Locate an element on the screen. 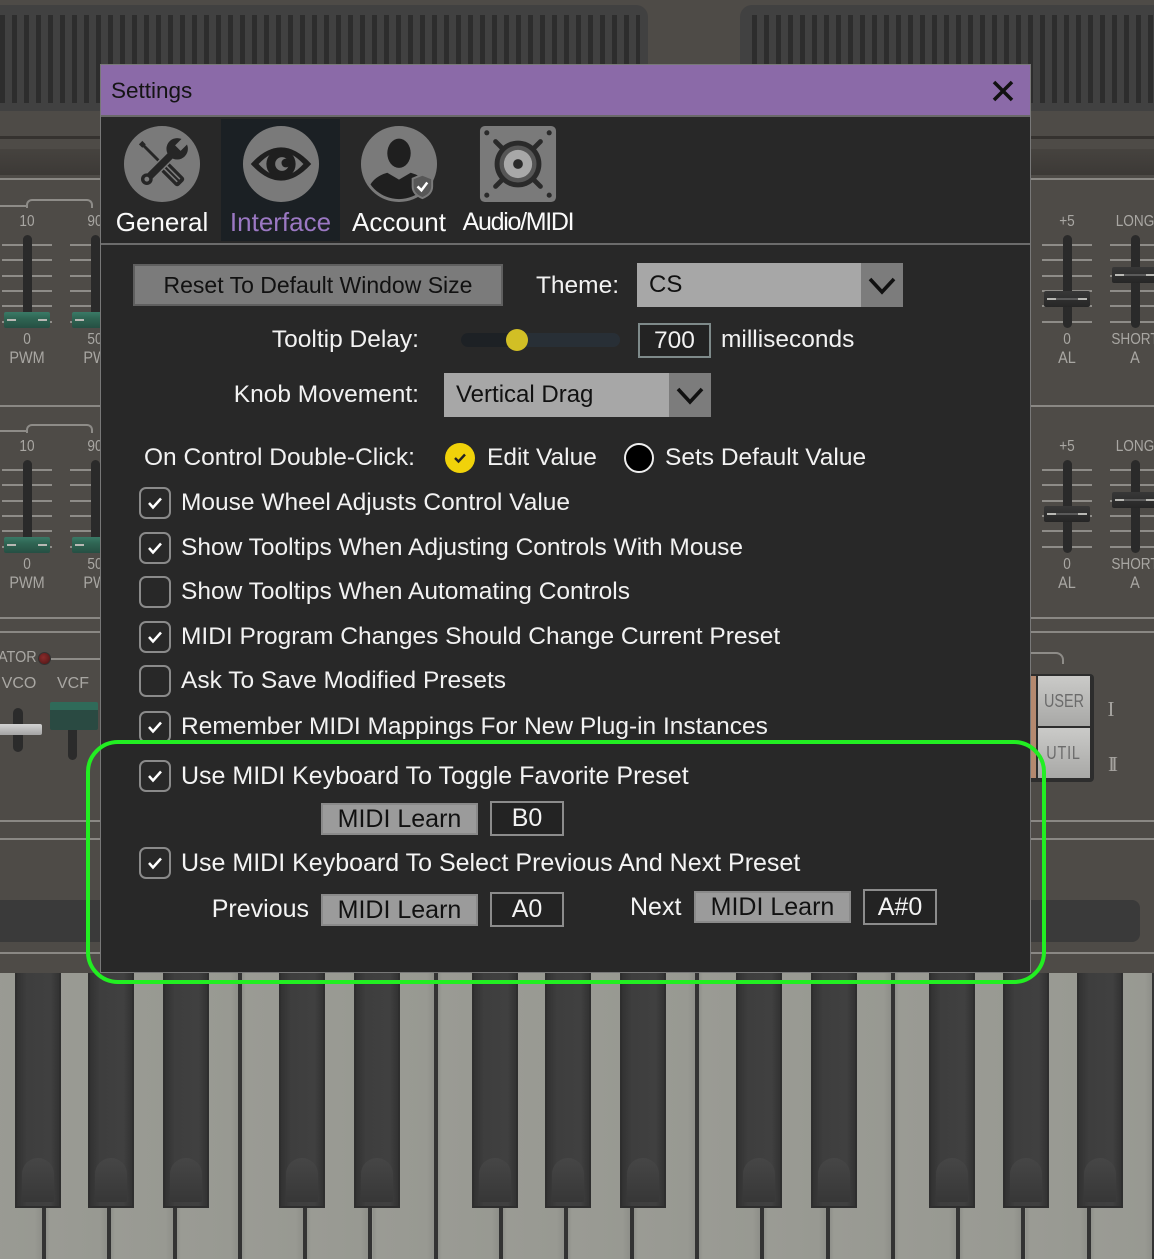 The height and width of the screenshot is (1259, 1154). tooltip-delay-slider is located at coordinates (540, 340).